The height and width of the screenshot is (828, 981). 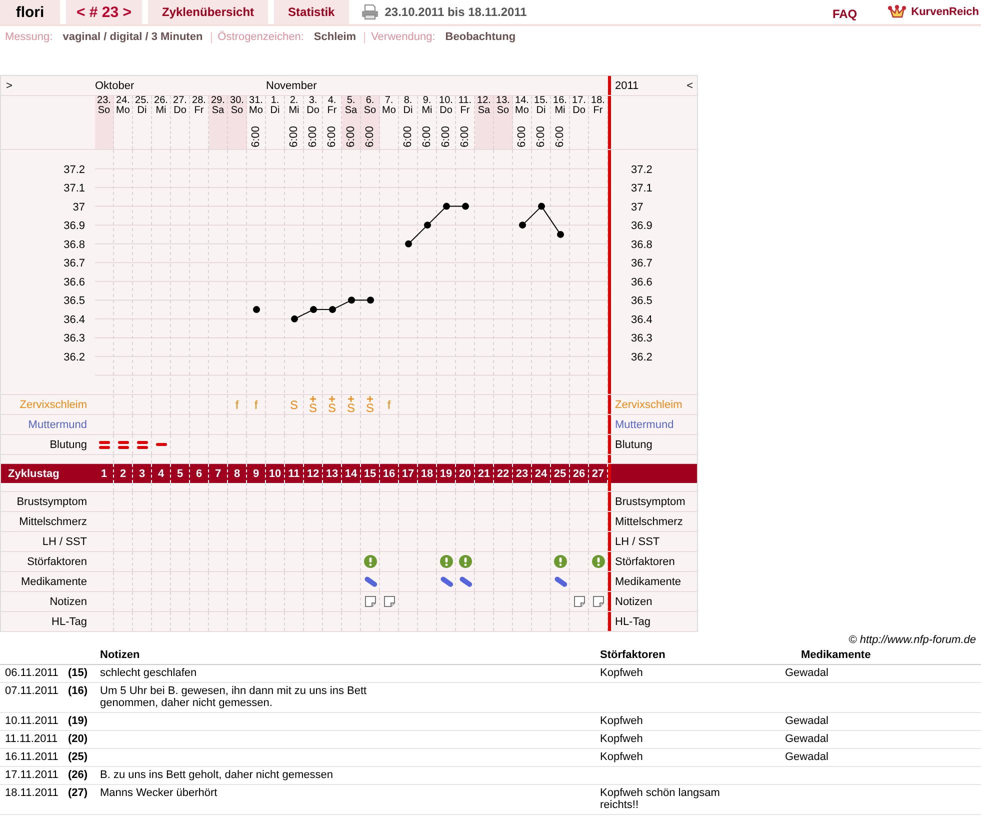 What do you see at coordinates (218, 474) in the screenshot?
I see `cycle-day-number: 7` at bounding box center [218, 474].